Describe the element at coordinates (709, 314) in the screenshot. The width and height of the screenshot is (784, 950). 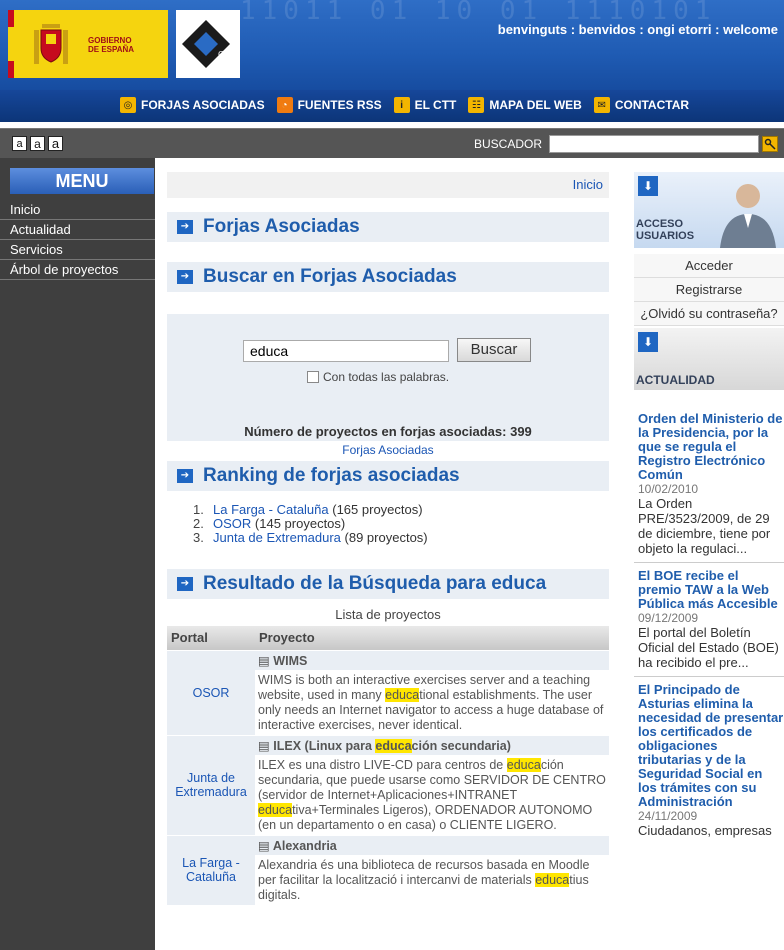
I see `forgot-password-link: ¿Olvidó su contraseña?` at that location.